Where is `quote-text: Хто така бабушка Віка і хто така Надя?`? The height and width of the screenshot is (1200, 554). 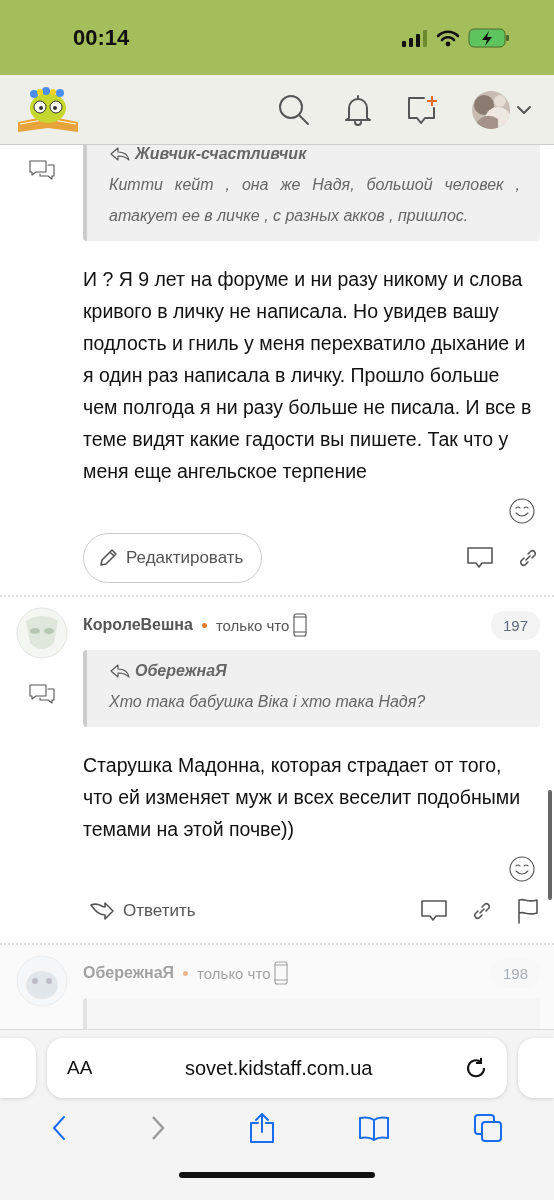 quote-text: Хто така бабушка Віка і хто така Надя? is located at coordinates (268, 702).